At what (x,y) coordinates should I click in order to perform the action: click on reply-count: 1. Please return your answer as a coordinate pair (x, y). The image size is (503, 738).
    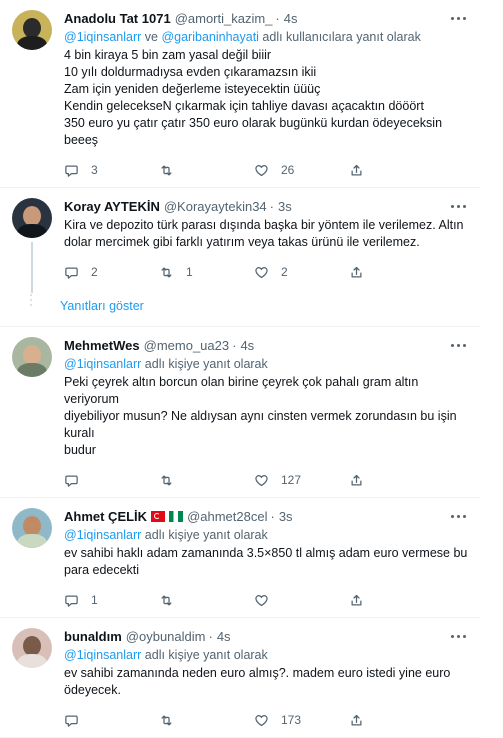
    Looking at the image, I should click on (94, 600).